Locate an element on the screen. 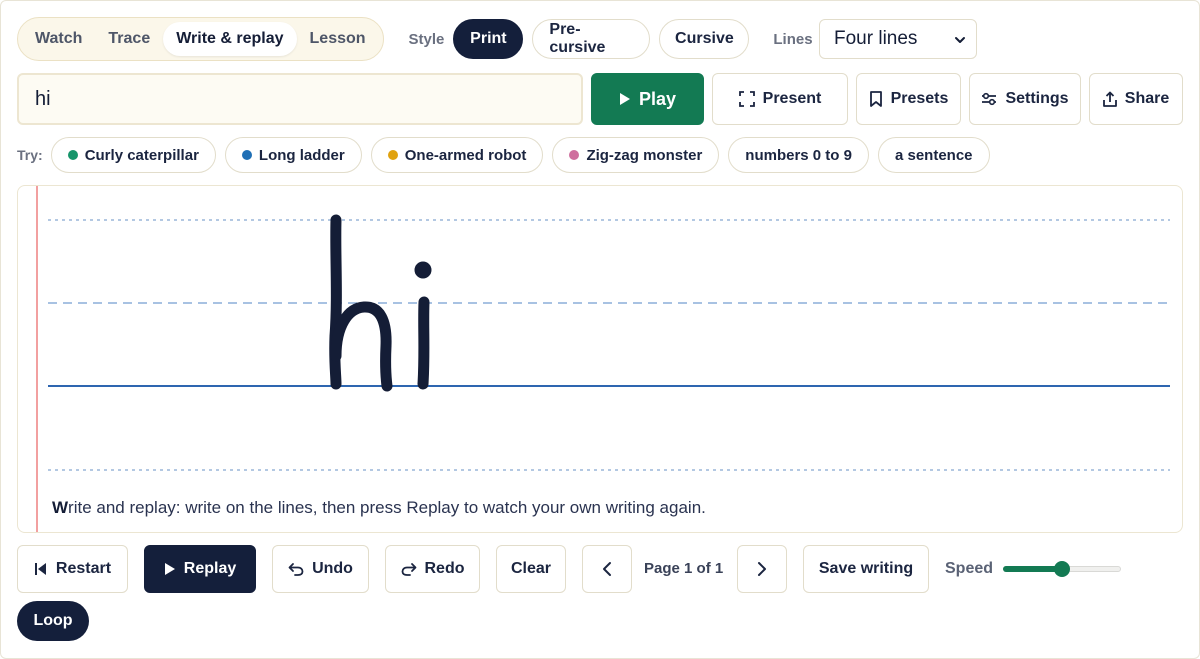  mode-tabs: Watch Trace Write & replay Lesson is located at coordinates (200, 39).